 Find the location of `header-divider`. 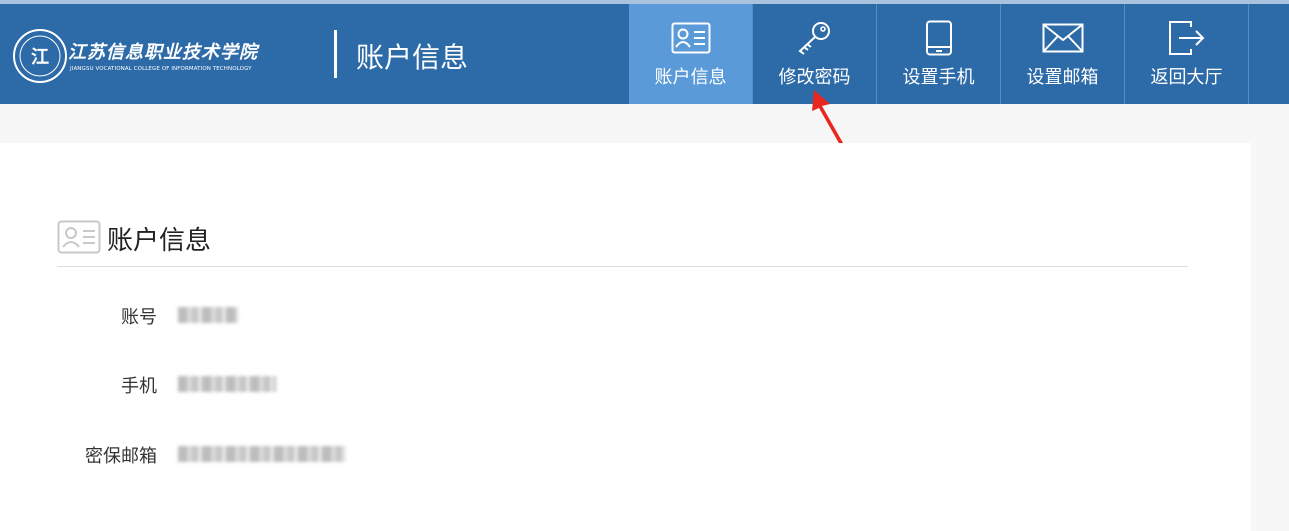

header-divider is located at coordinates (335, 54).